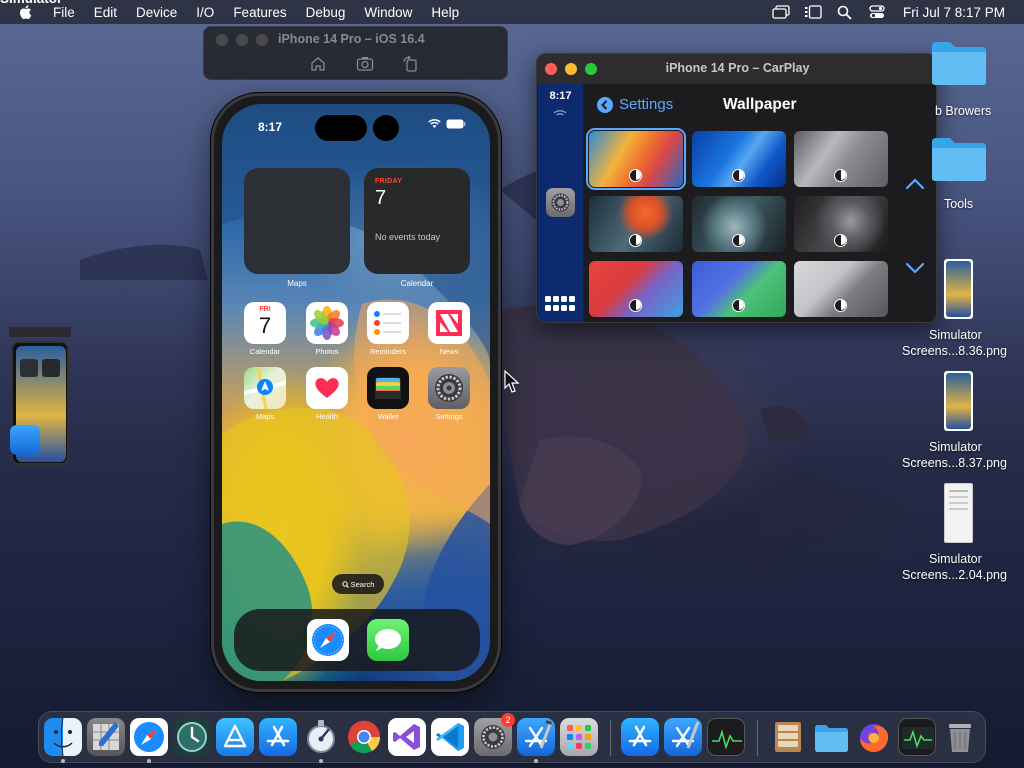 Image resolution: width=1024 pixels, height=768 pixels. Describe the element at coordinates (915, 268) in the screenshot. I see `scroll-down-icon` at that location.